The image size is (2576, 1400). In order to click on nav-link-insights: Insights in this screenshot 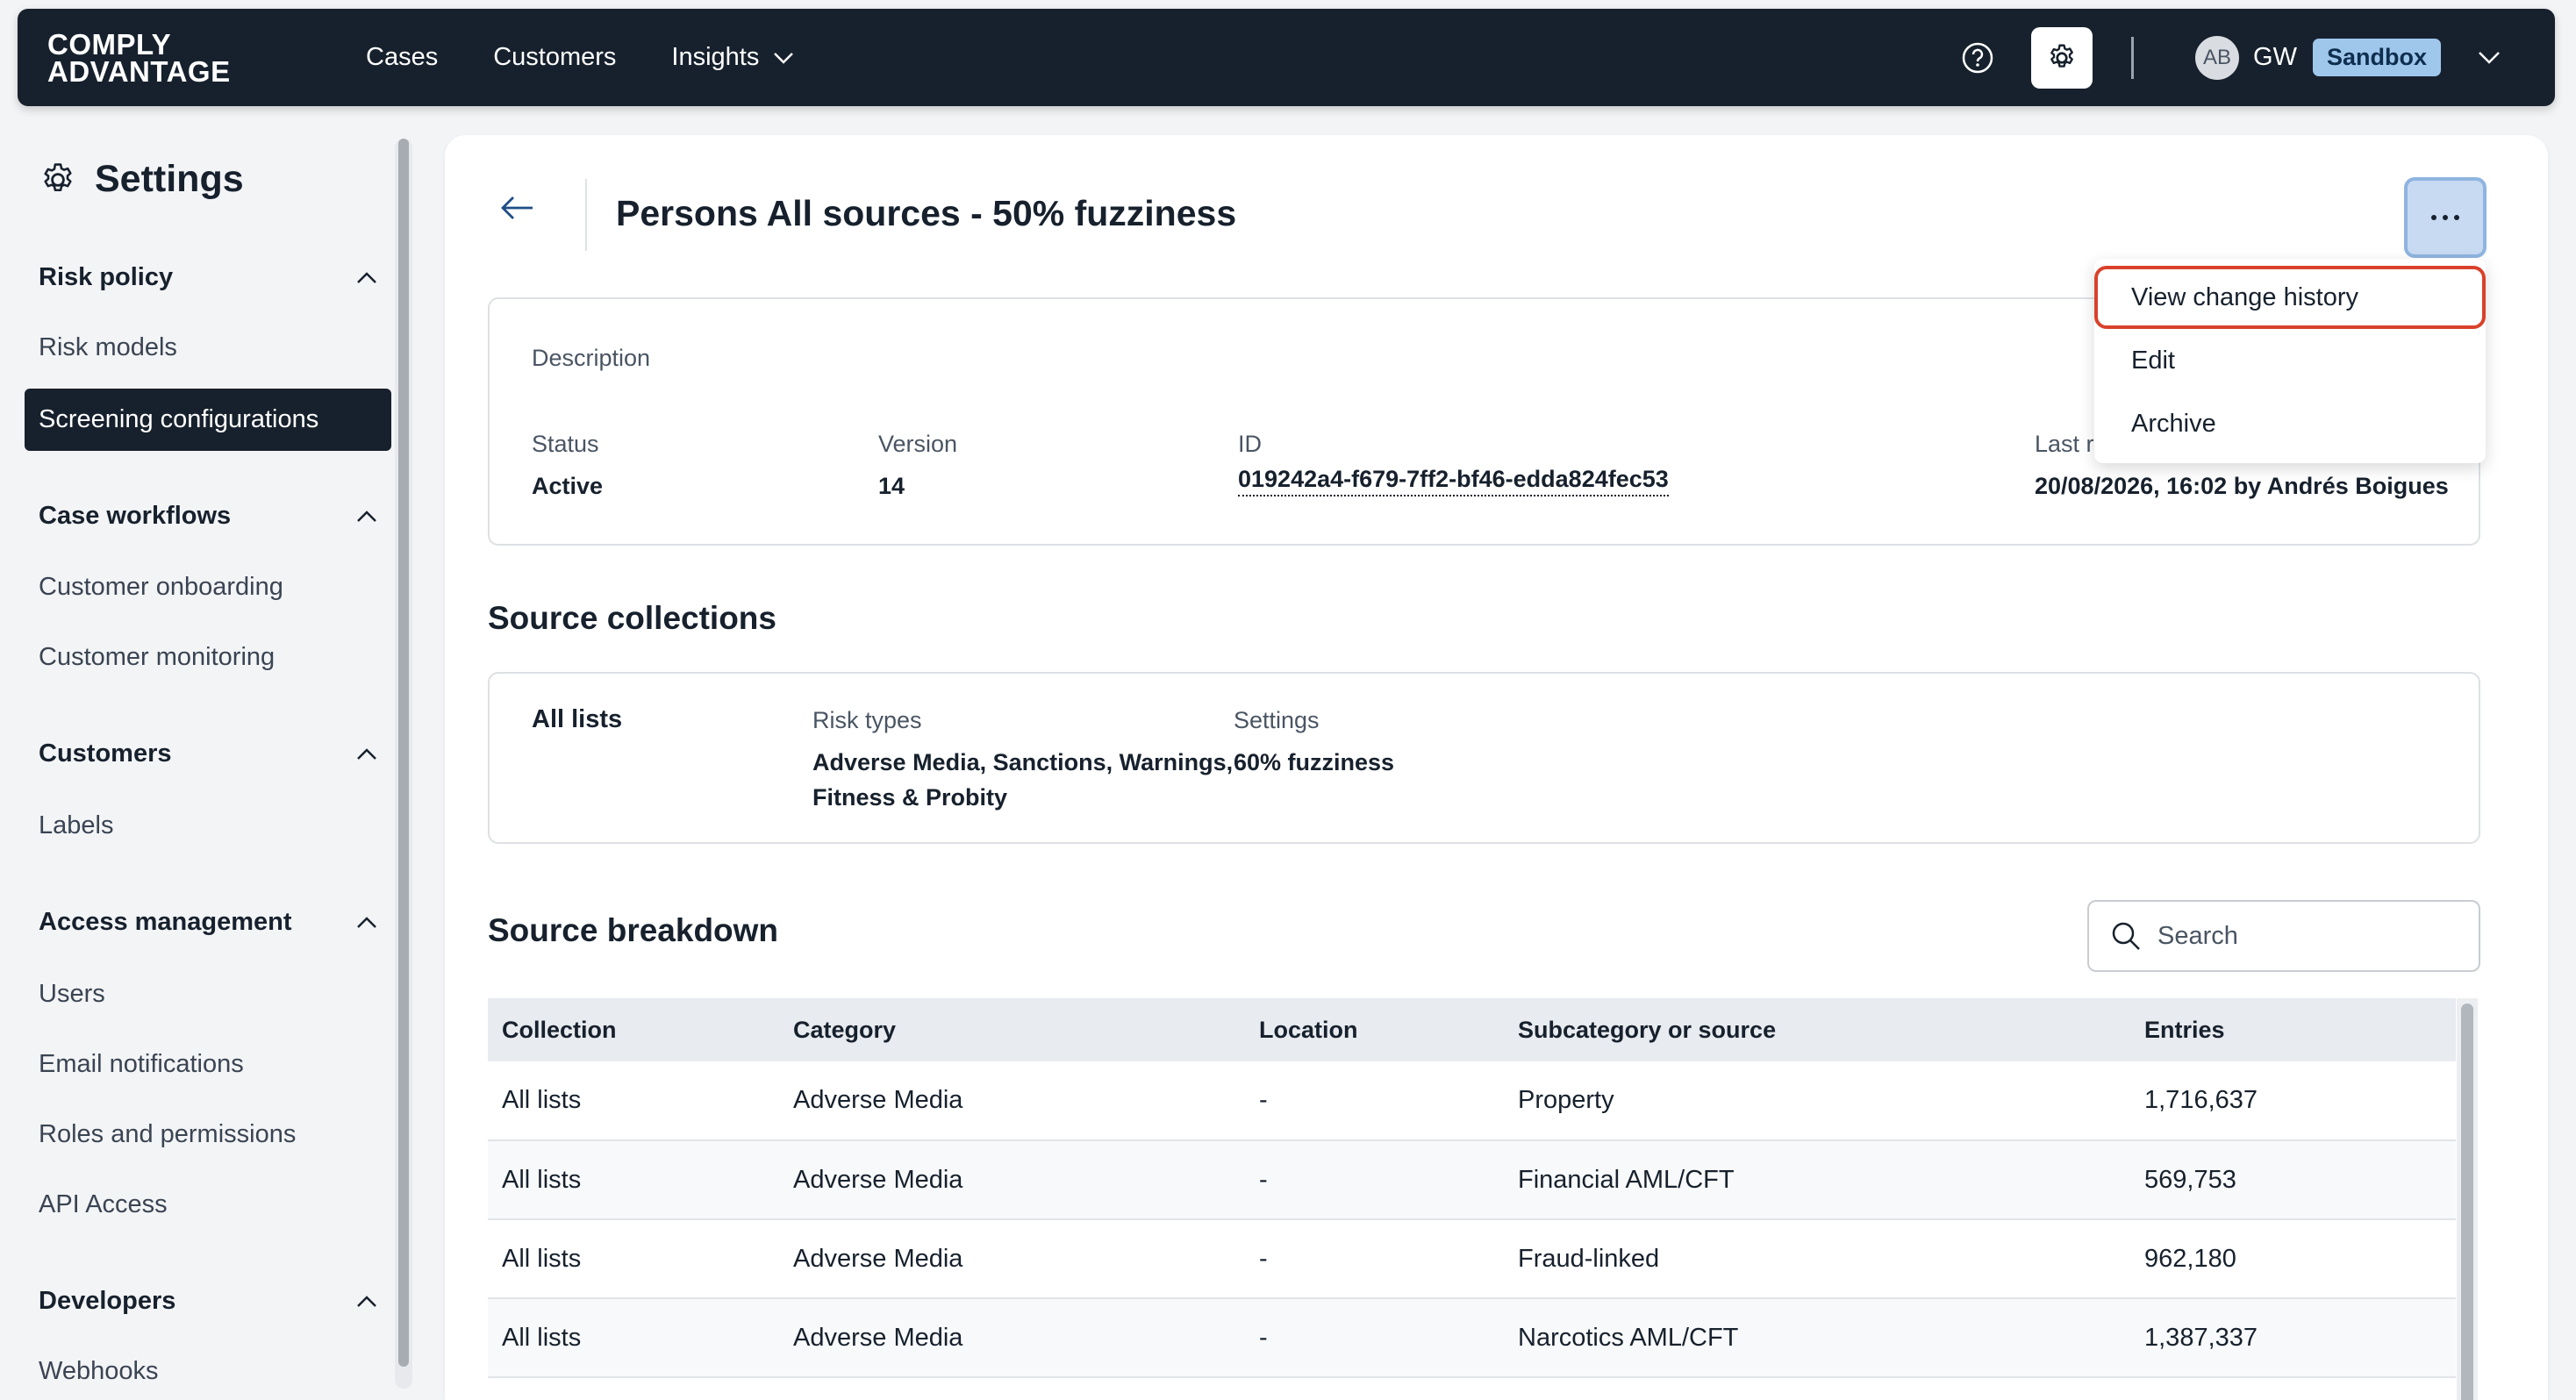, I will do `click(732, 57)`.